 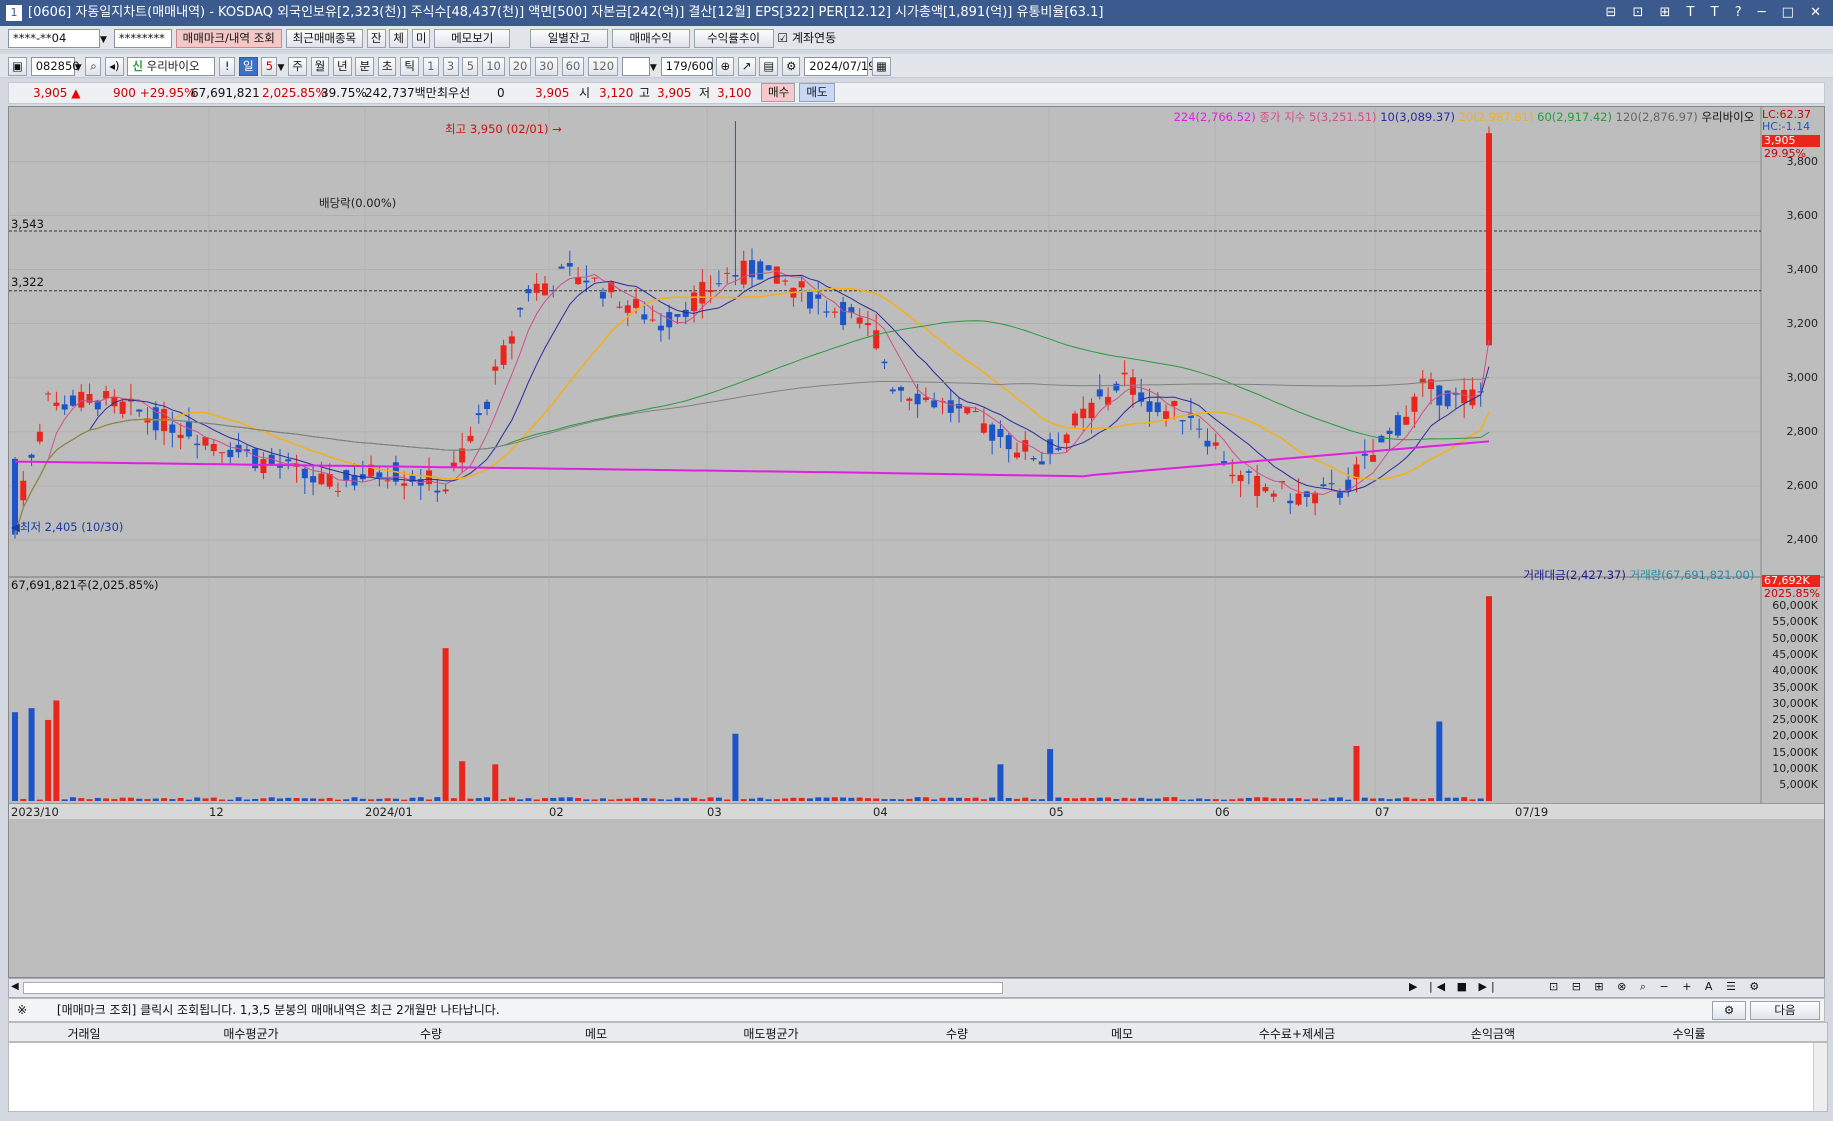 I want to click on trade-table-body, so click(x=918, y=1077).